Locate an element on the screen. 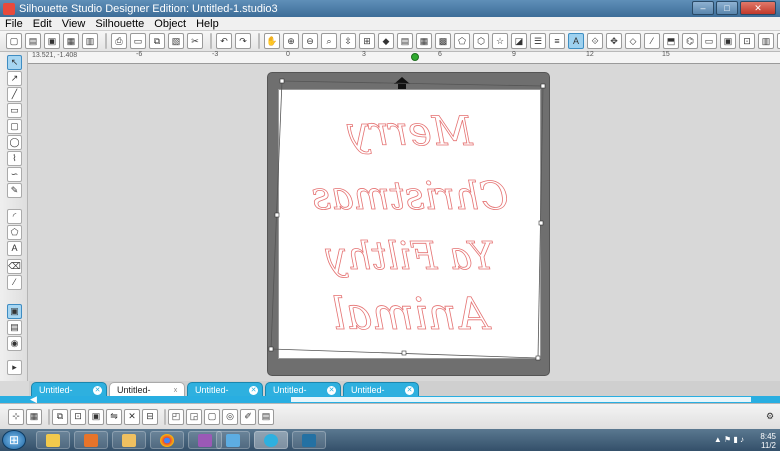 This screenshot has width=780, height=451. menu-help: Help is located at coordinates (207, 24).